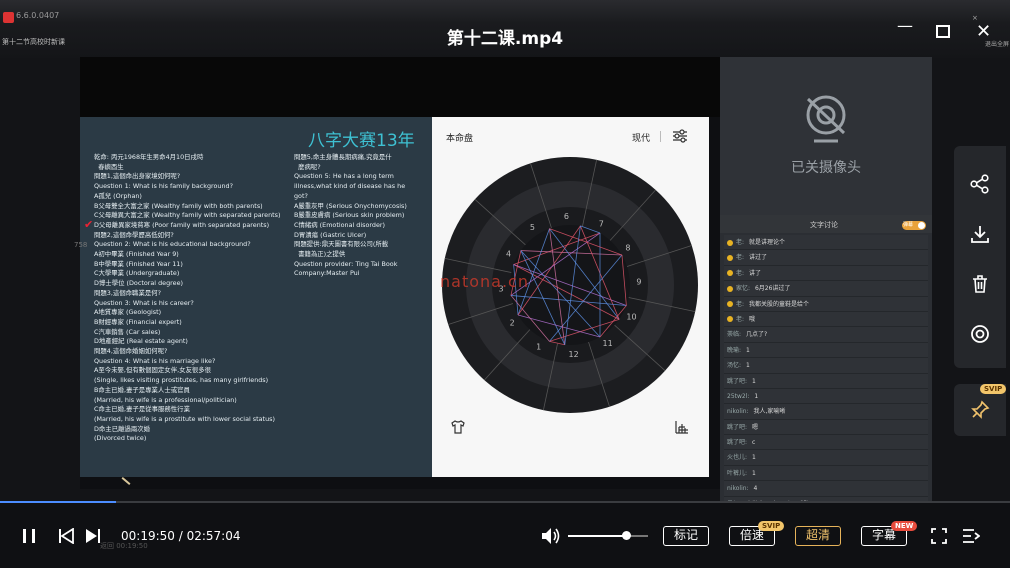  What do you see at coordinates (818, 536) in the screenshot?
I see `quality-button: 超清` at bounding box center [818, 536].